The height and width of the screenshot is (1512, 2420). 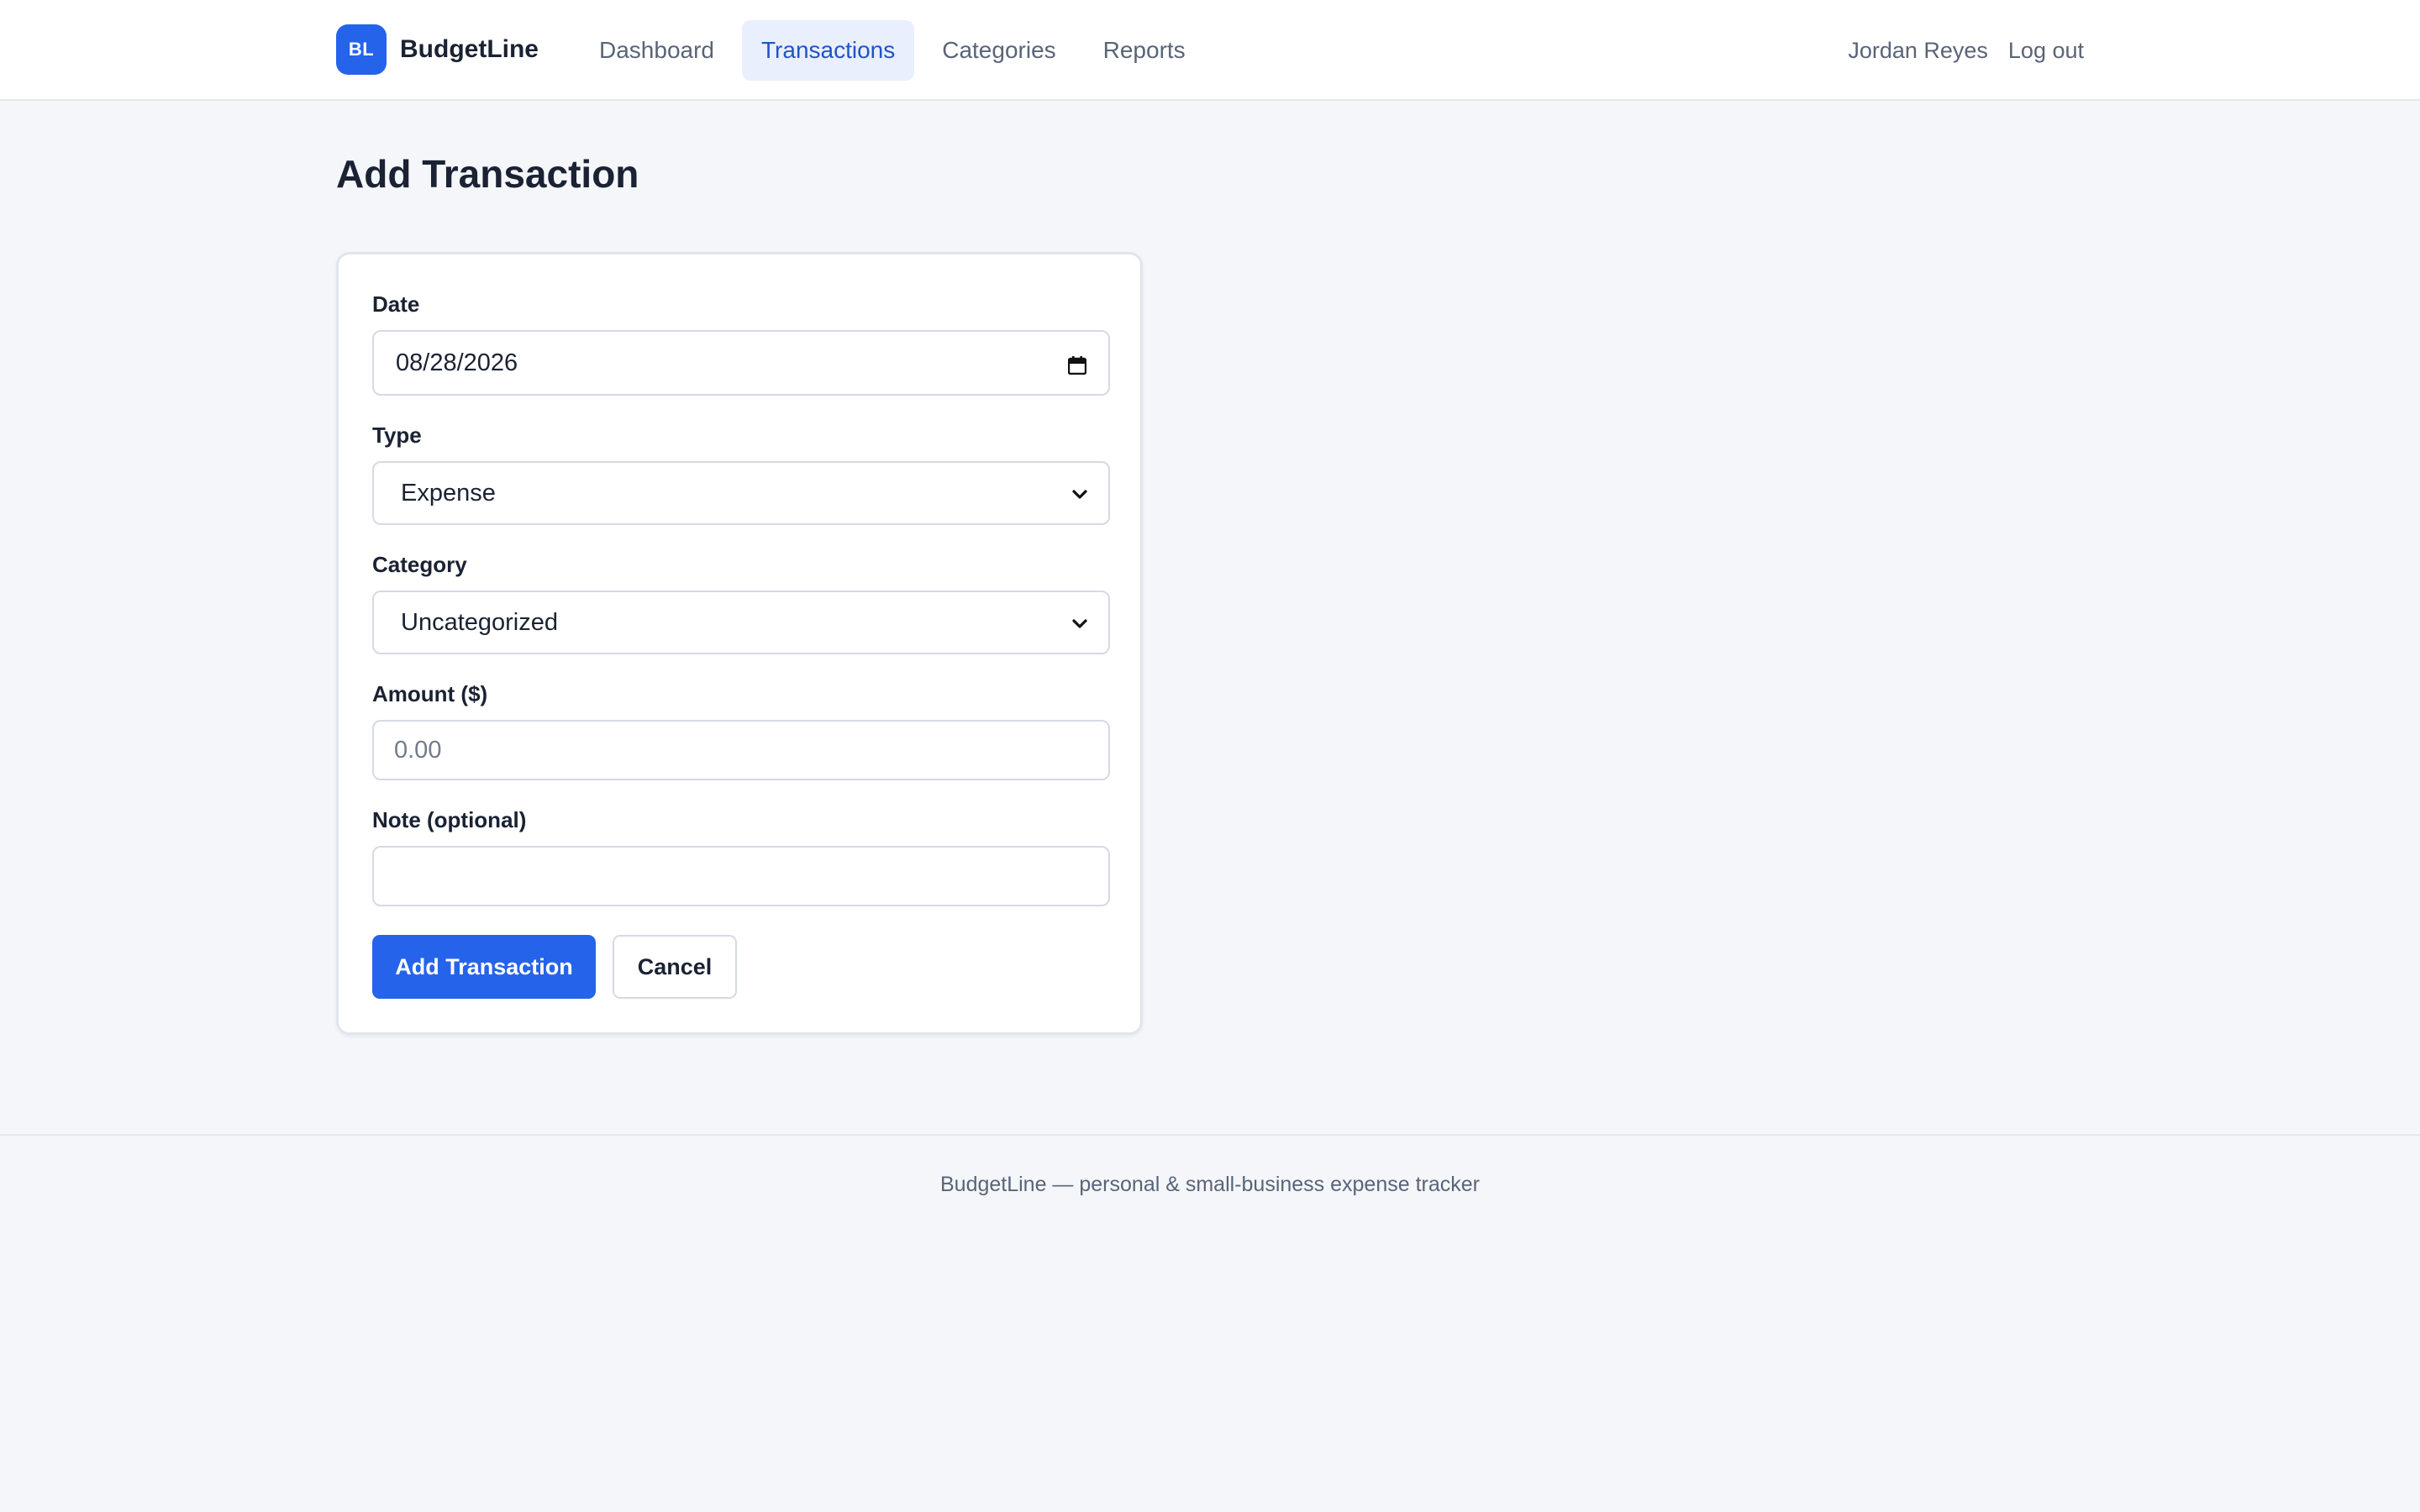 What do you see at coordinates (1918, 51) in the screenshot?
I see `user-name: Jordan Reyes` at bounding box center [1918, 51].